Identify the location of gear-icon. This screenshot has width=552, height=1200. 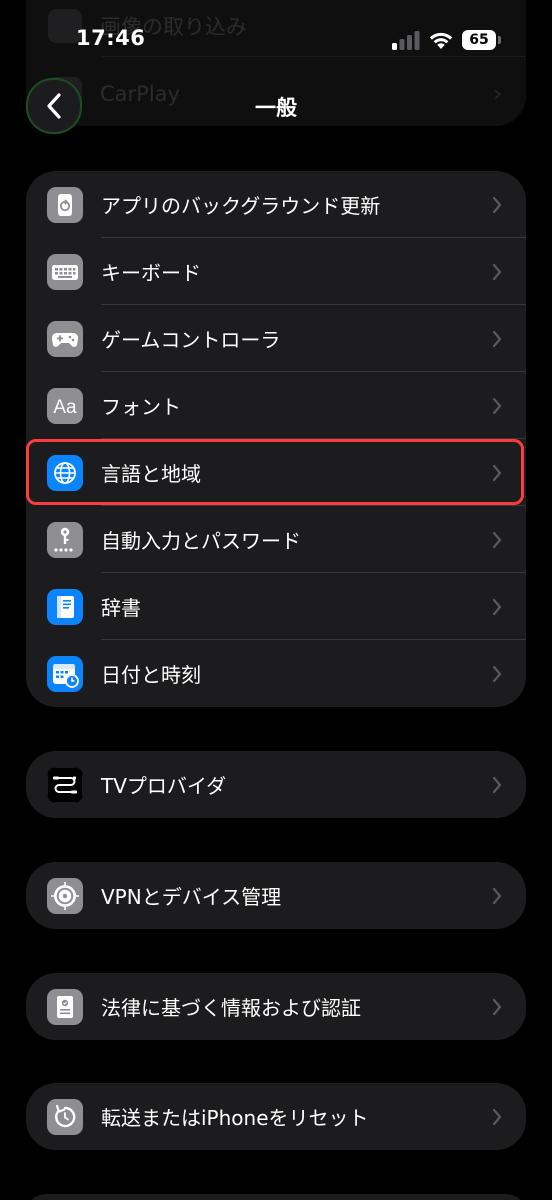
(65, 895).